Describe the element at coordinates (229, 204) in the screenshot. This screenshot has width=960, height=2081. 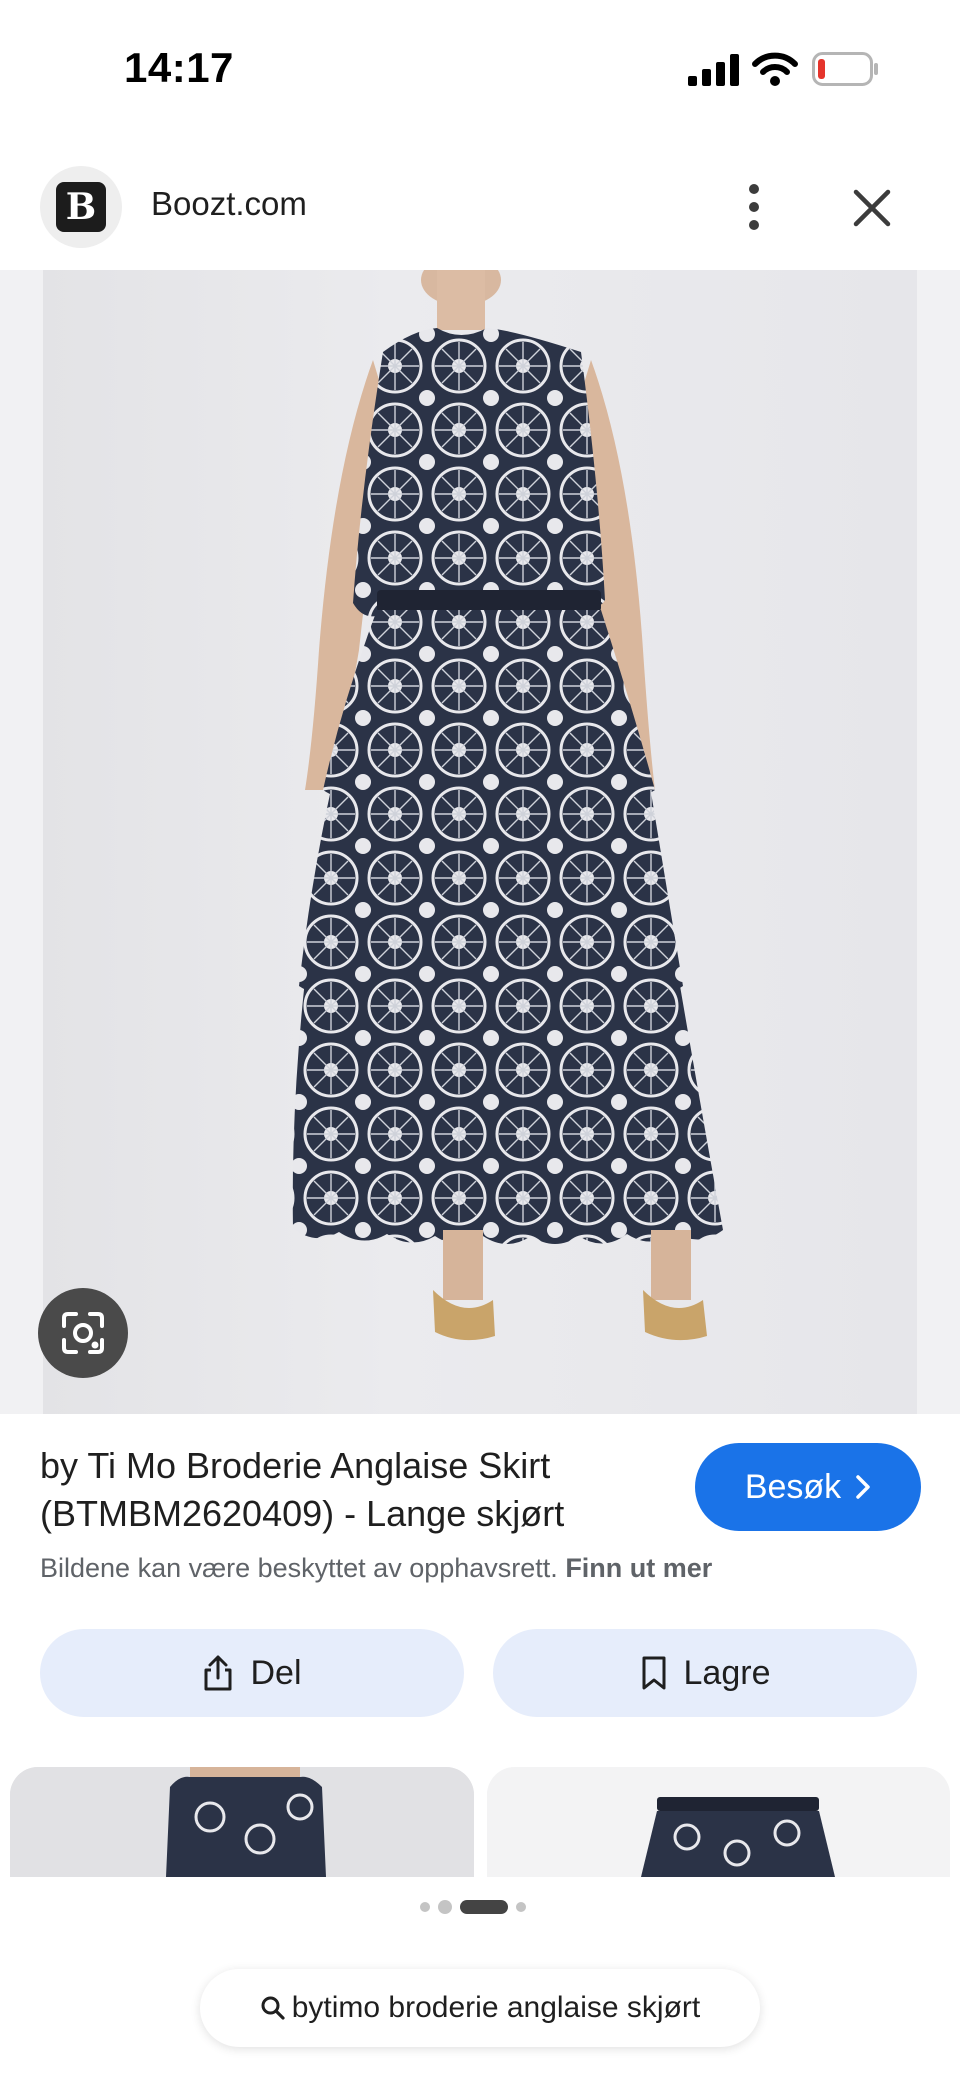
I see `site-name: Boozt.com` at that location.